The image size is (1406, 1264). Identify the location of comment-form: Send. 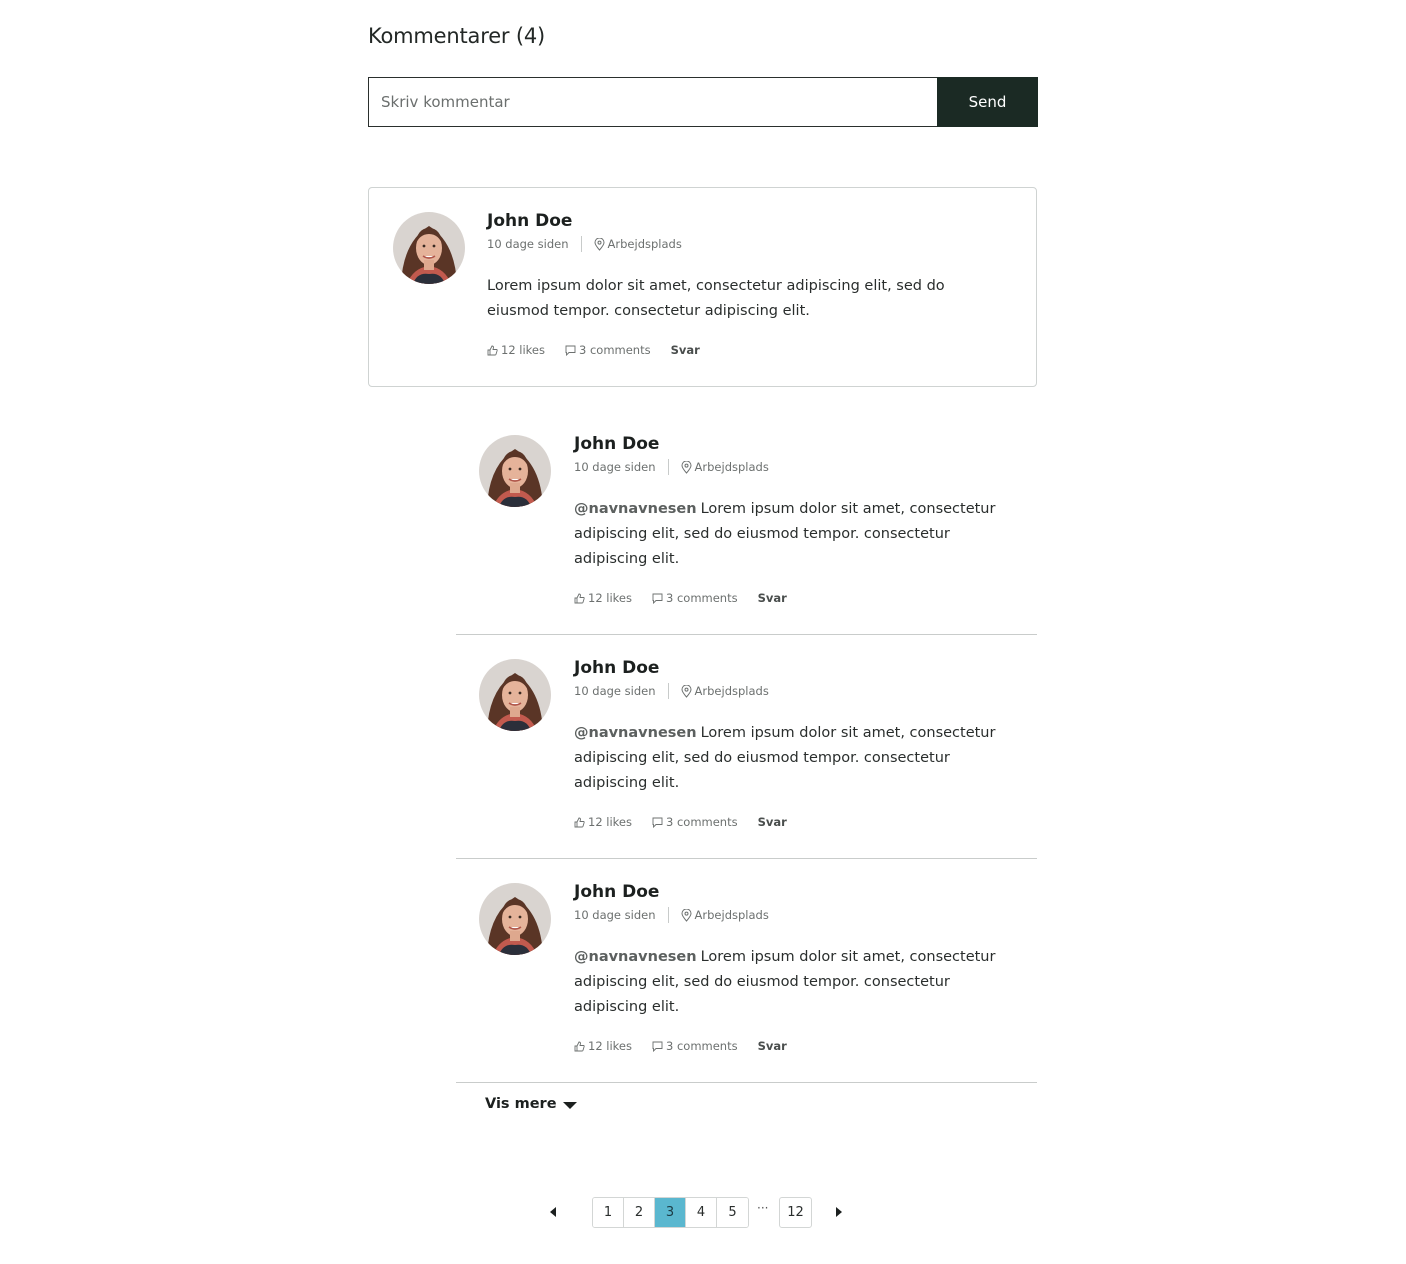
(703, 102).